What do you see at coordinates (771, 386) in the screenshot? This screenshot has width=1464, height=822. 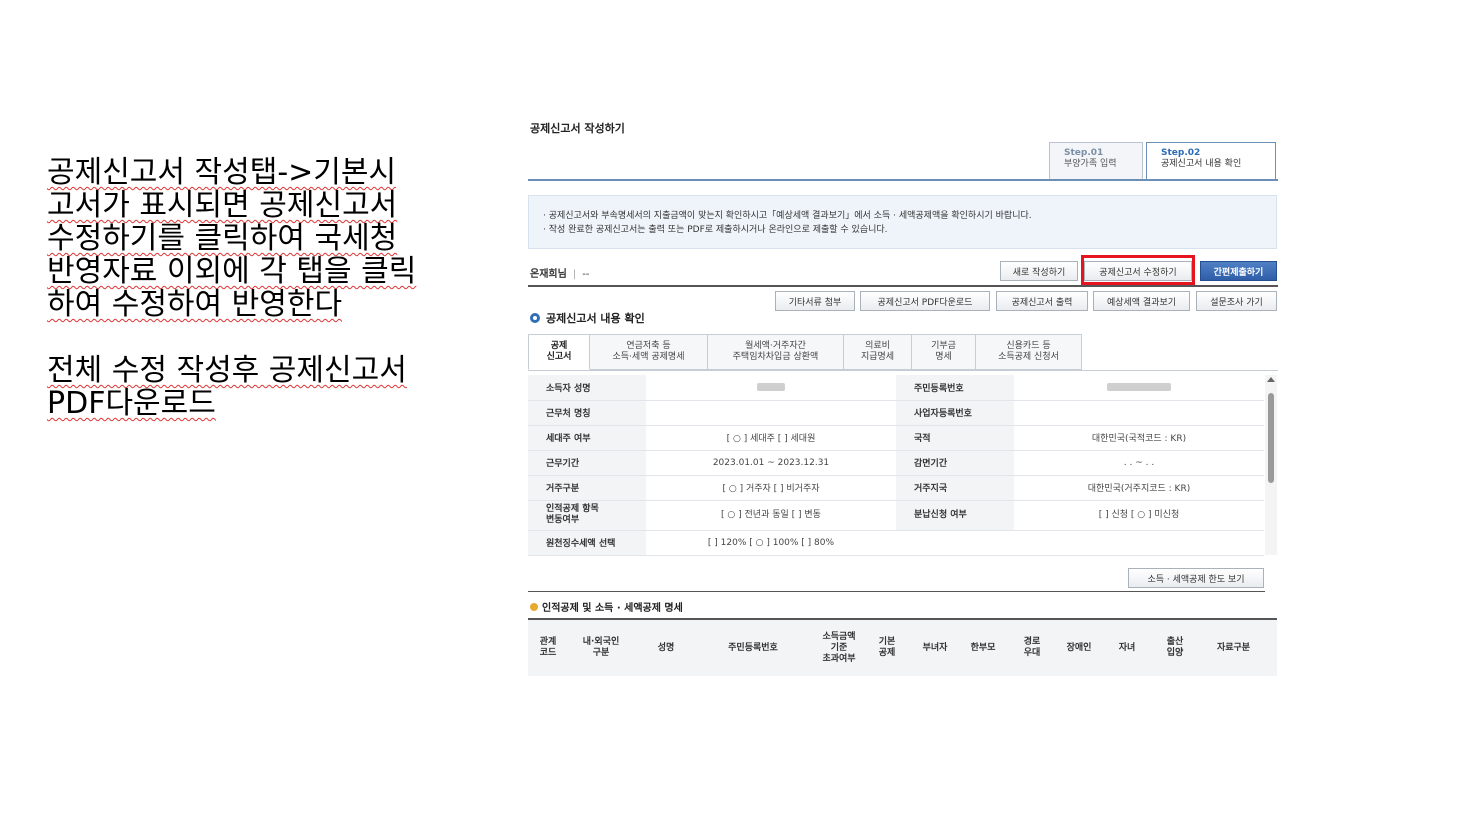 I see `redacted-name` at bounding box center [771, 386].